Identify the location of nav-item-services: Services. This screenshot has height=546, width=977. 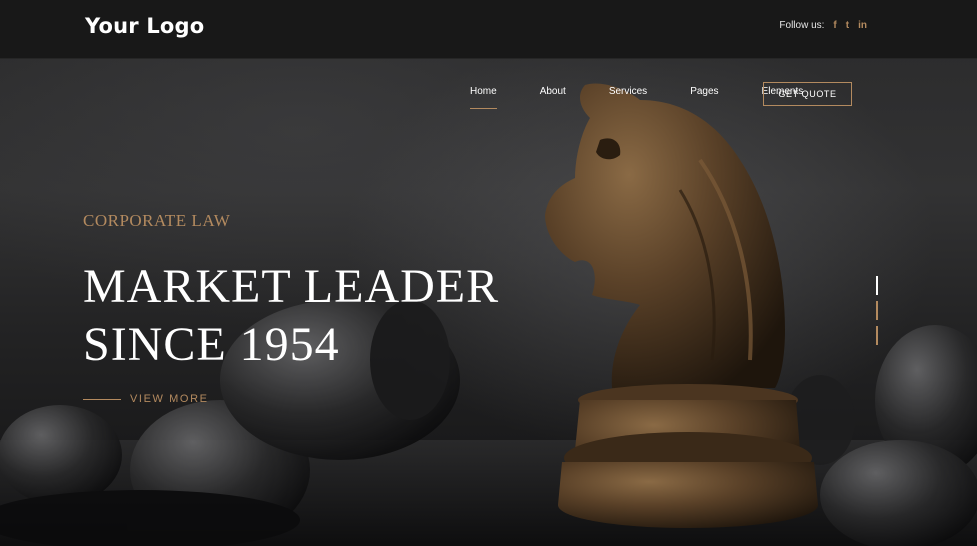
(628, 91).